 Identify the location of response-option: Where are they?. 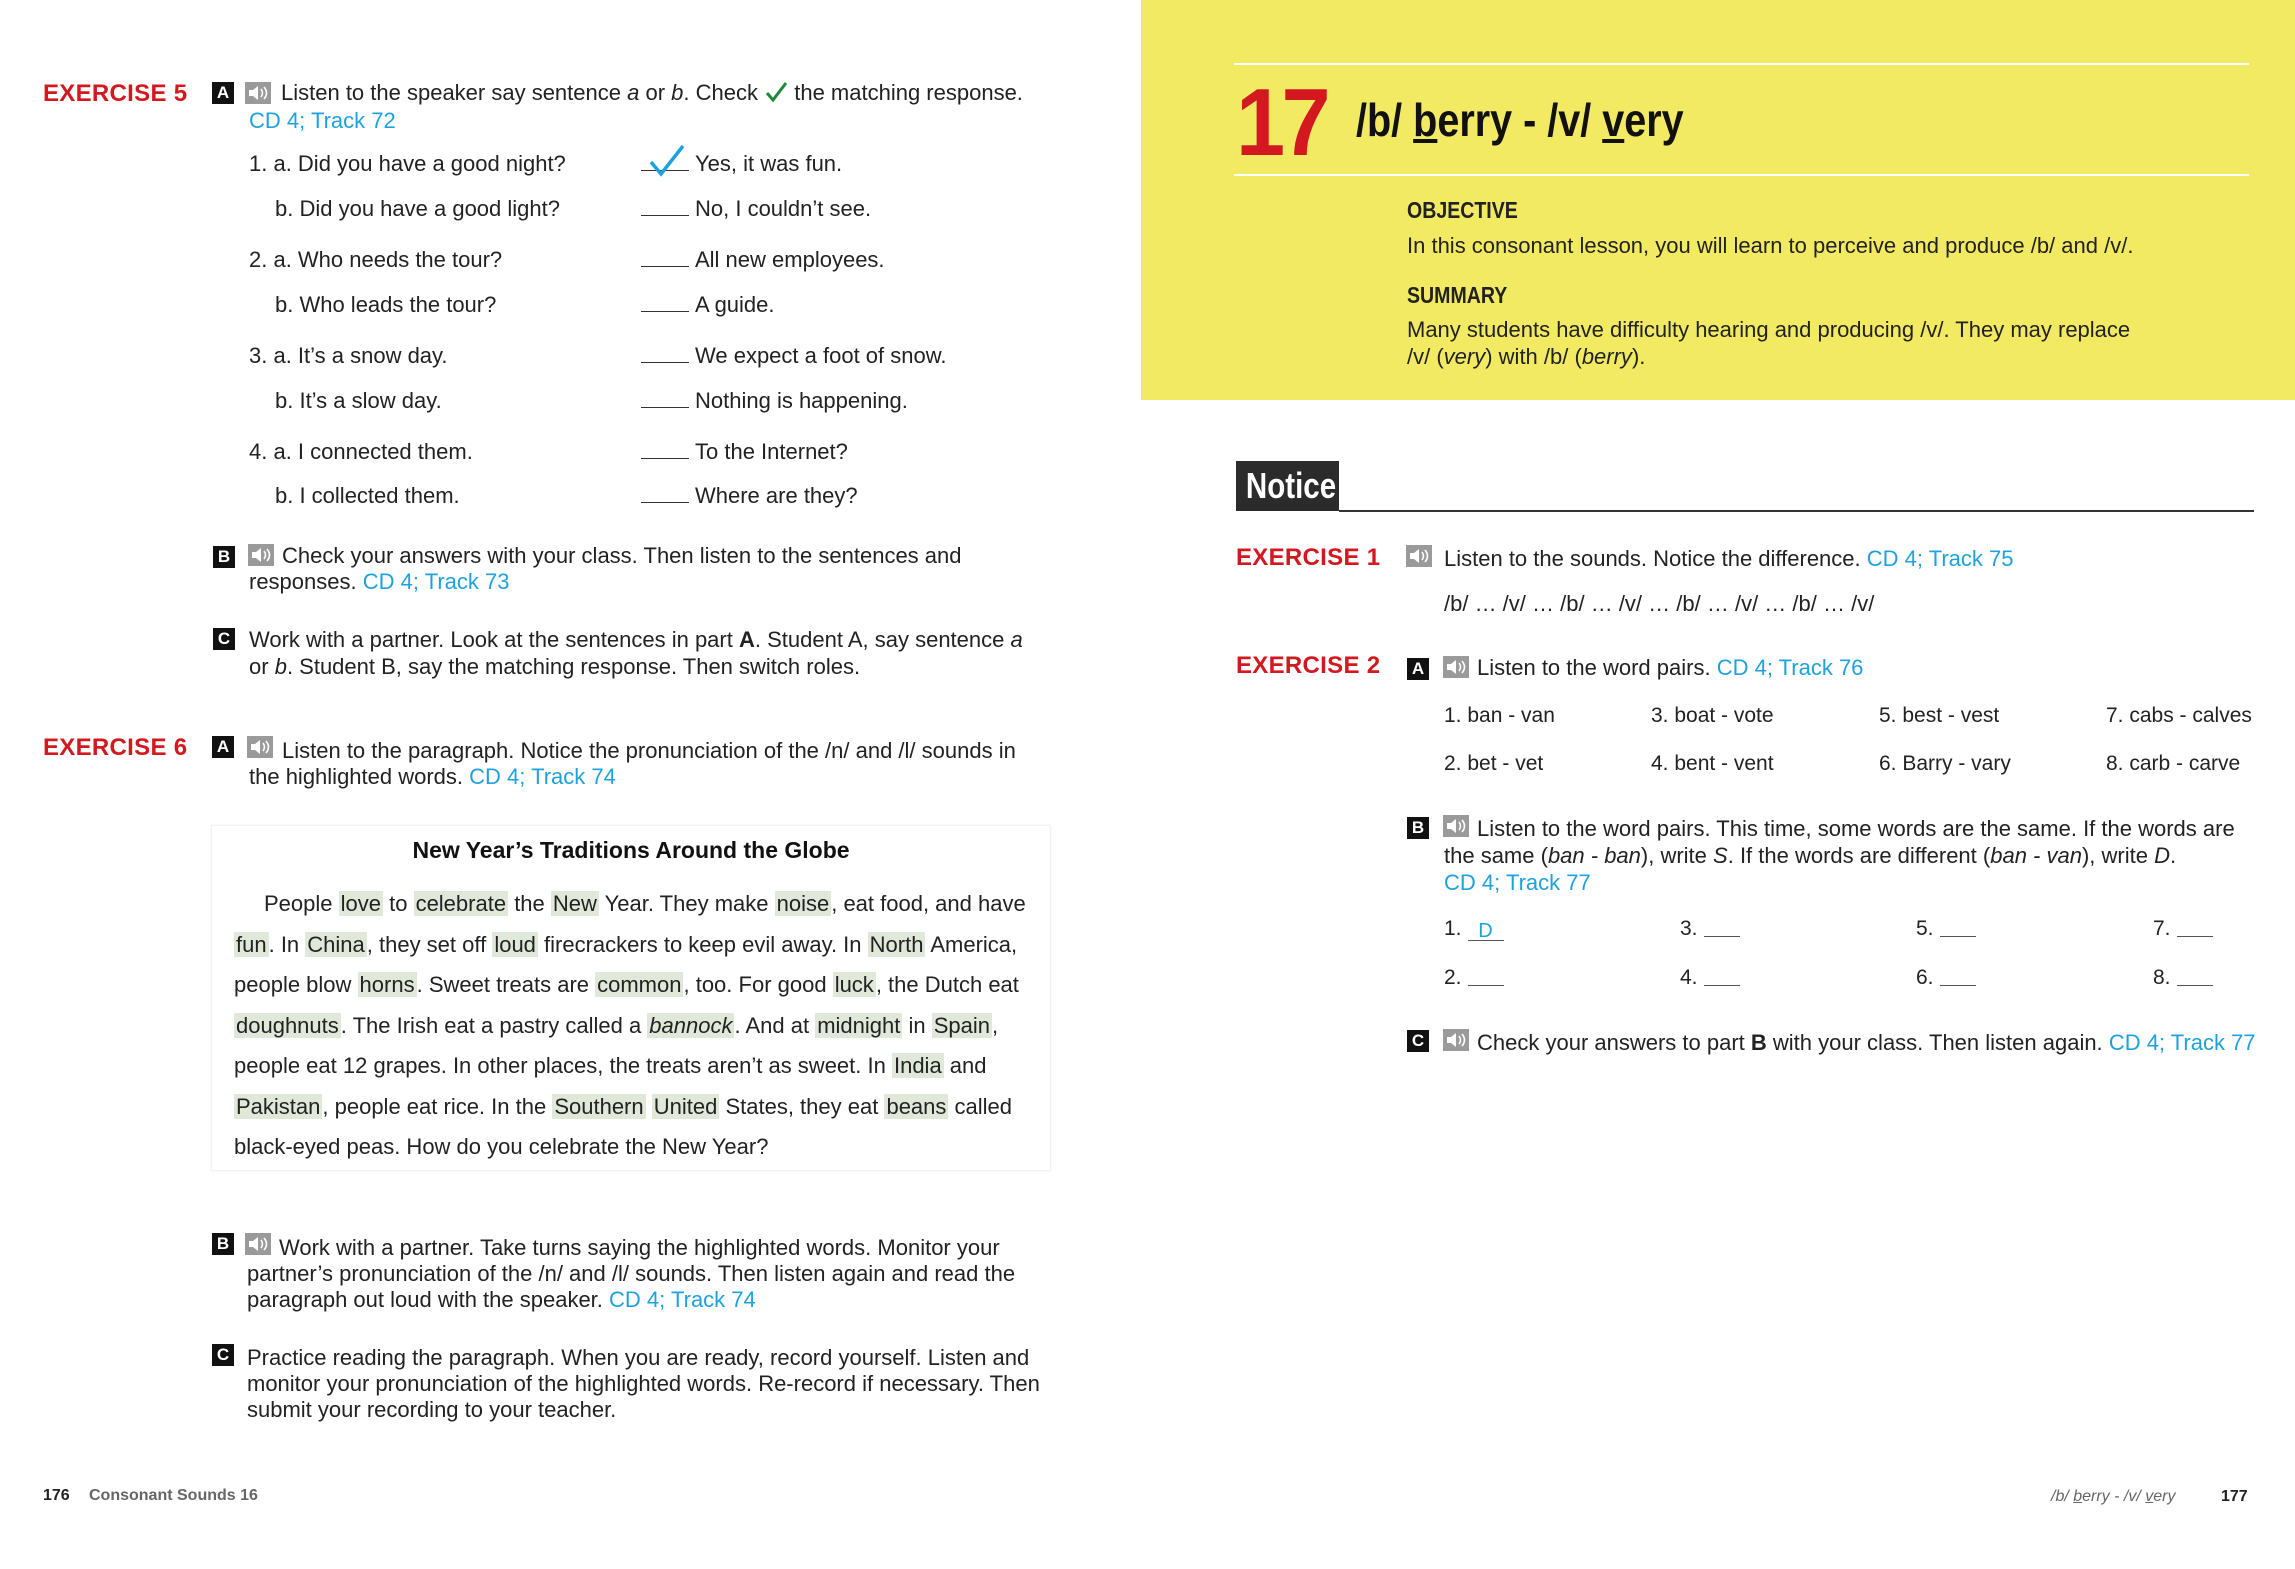
(749, 495).